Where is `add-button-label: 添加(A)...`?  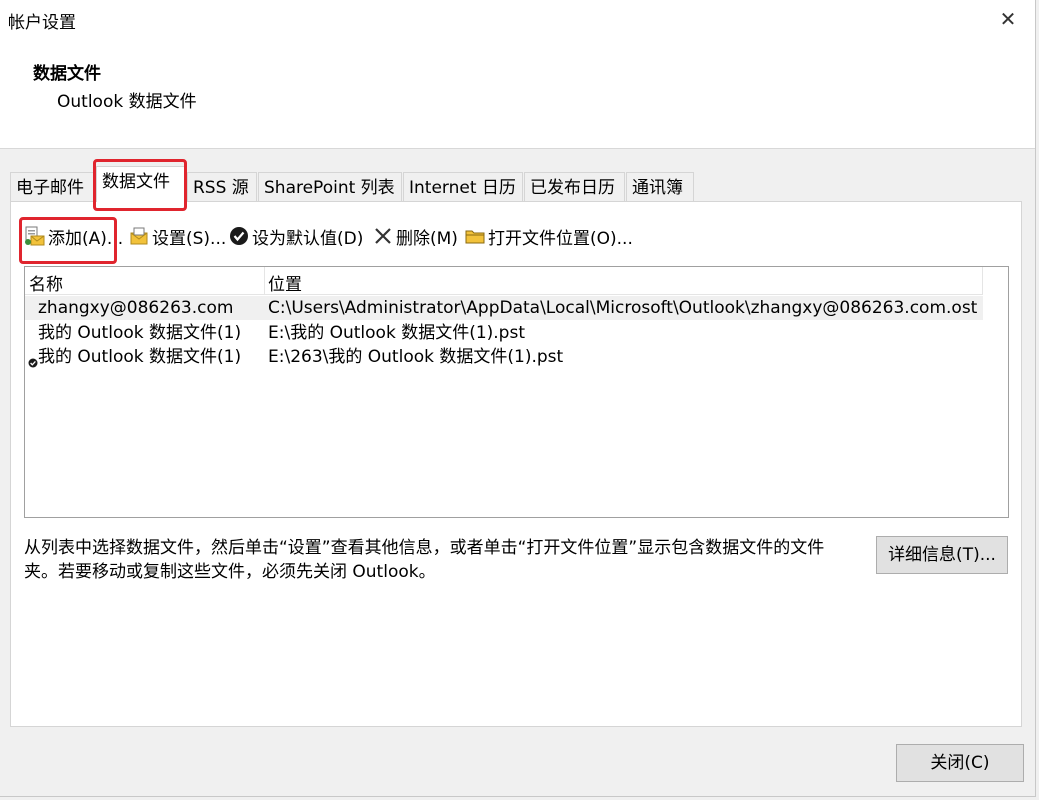 add-button-label: 添加(A)... is located at coordinates (86, 238).